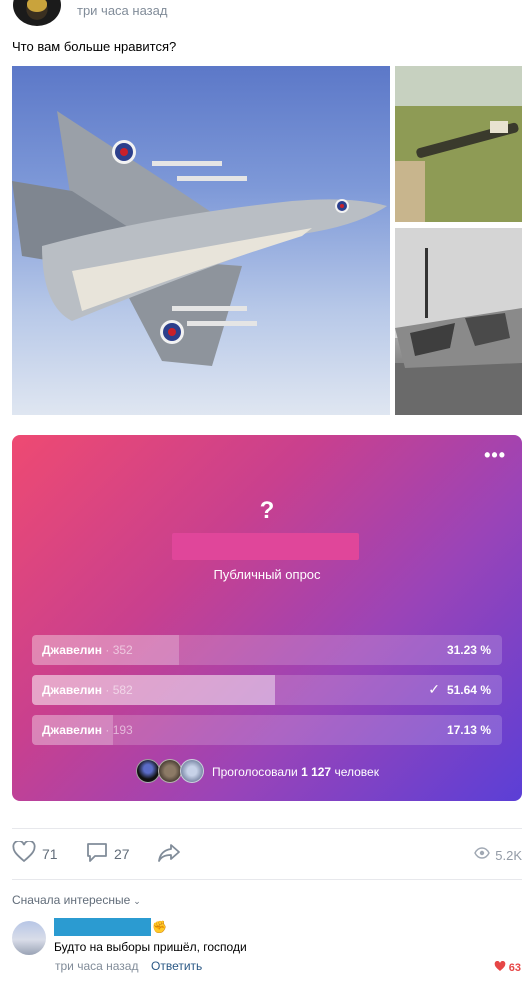 Image resolution: width=532 pixels, height=991 pixels. I want to click on warship-illustration, so click(458, 321).